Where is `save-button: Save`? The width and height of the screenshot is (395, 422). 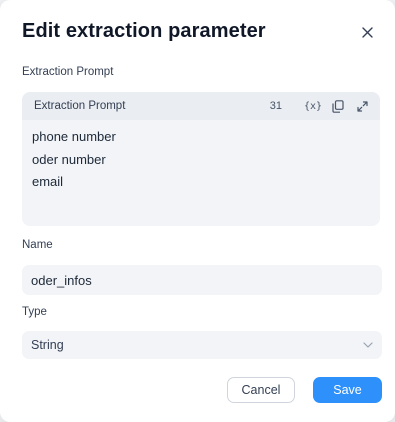
save-button: Save is located at coordinates (347, 390).